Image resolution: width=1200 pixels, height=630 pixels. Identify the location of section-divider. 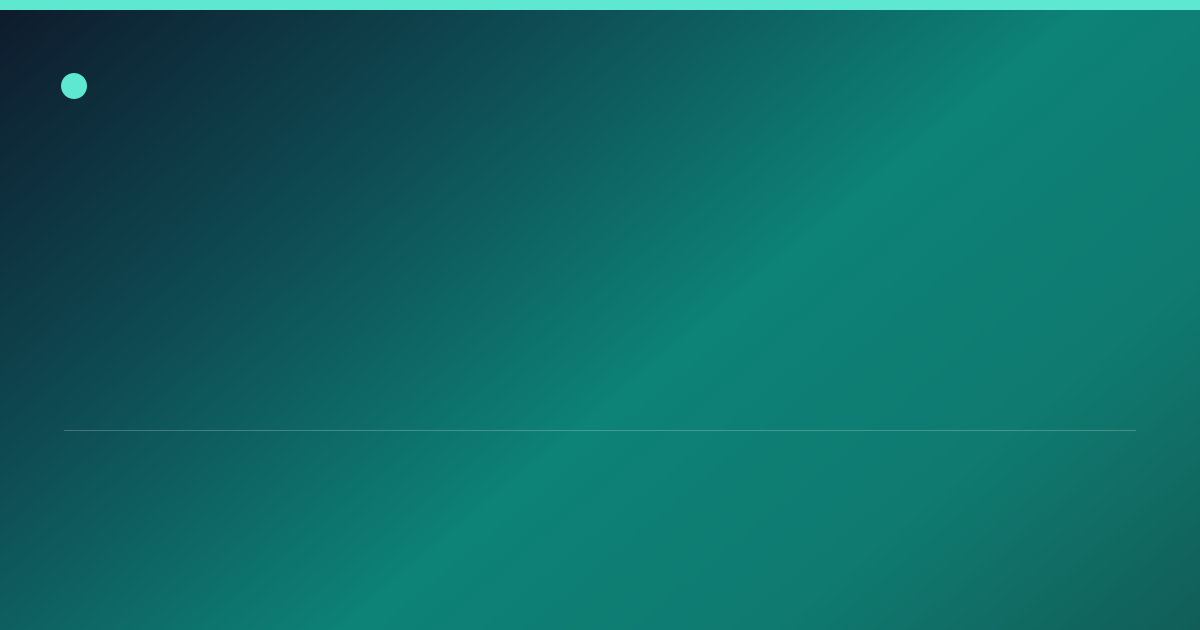
(600, 430).